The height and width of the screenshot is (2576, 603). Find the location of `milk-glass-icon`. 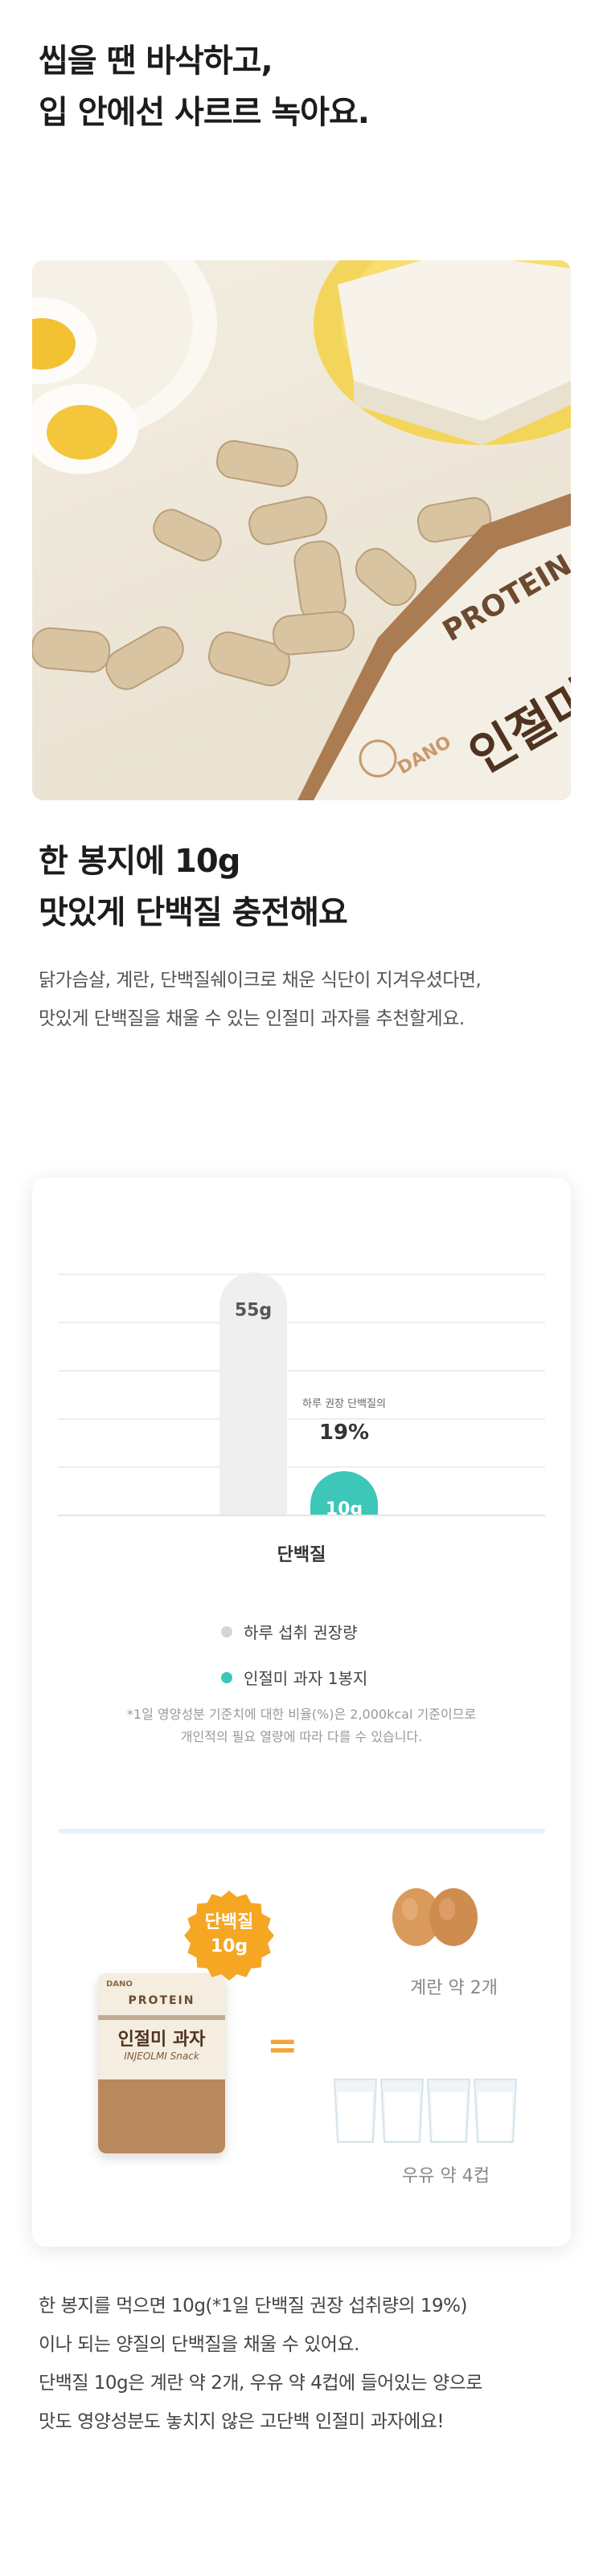

milk-glass-icon is located at coordinates (425, 2111).